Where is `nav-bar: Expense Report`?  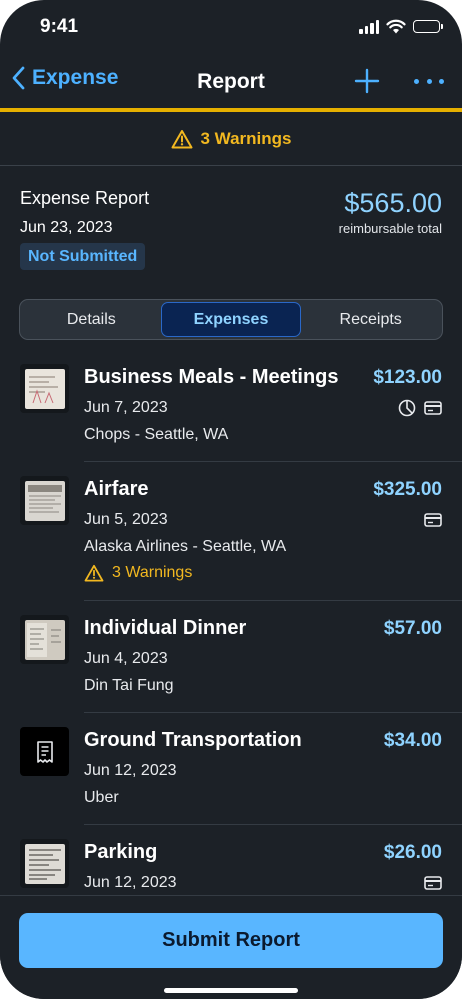 nav-bar: Expense Report is located at coordinates (231, 82).